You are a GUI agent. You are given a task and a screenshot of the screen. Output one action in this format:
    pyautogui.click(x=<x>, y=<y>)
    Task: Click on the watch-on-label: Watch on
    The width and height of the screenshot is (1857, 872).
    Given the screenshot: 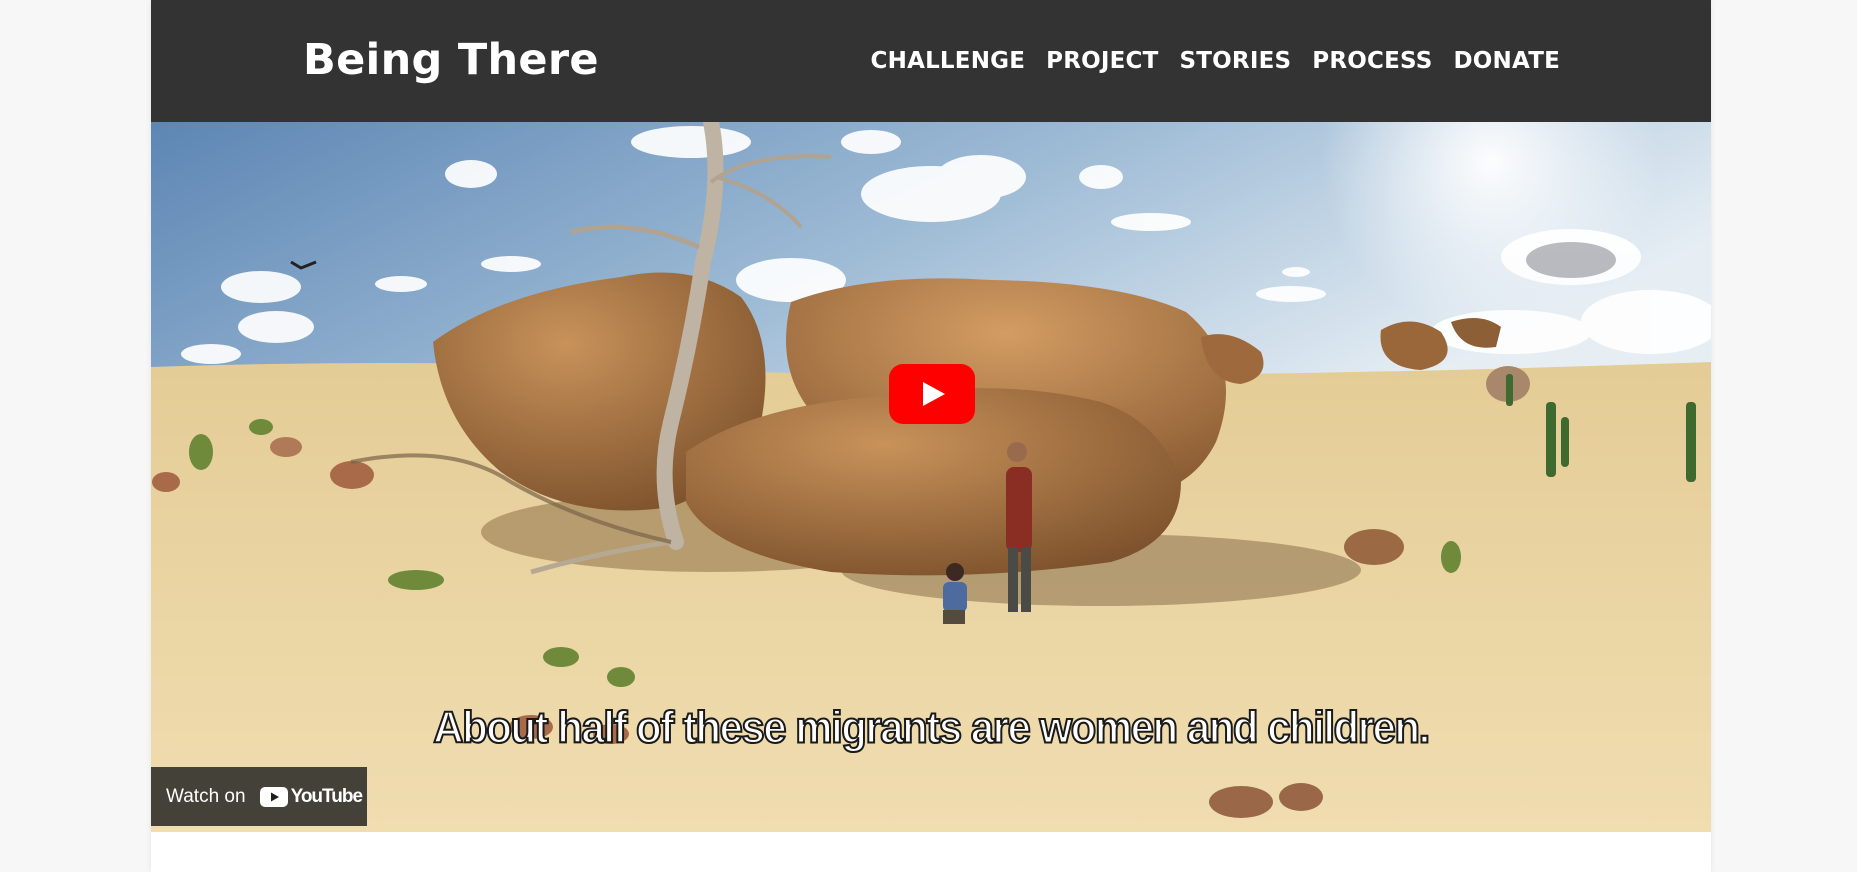 What is the action you would take?
    pyautogui.click(x=206, y=796)
    